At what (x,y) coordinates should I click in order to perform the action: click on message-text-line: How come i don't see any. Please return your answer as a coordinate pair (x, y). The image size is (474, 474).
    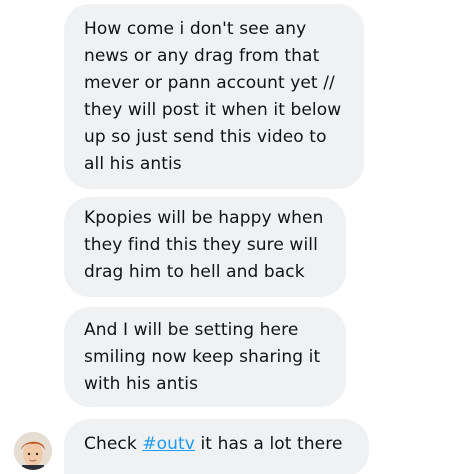
    Looking at the image, I should click on (195, 29).